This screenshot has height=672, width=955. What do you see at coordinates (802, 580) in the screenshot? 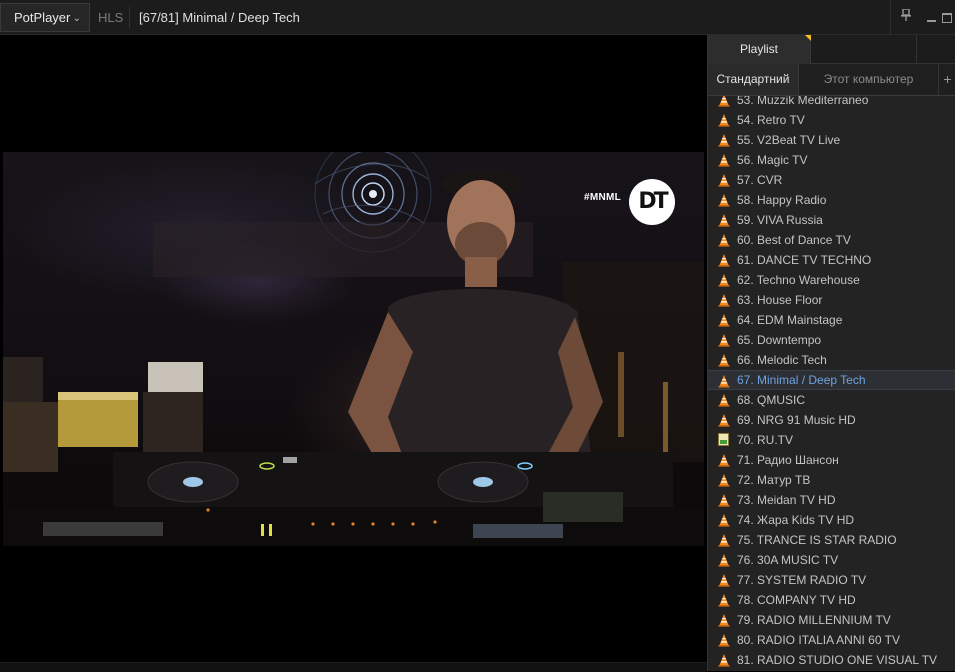
I see `playlist-item-label: 77. SYSTEM RADIO TV` at bounding box center [802, 580].